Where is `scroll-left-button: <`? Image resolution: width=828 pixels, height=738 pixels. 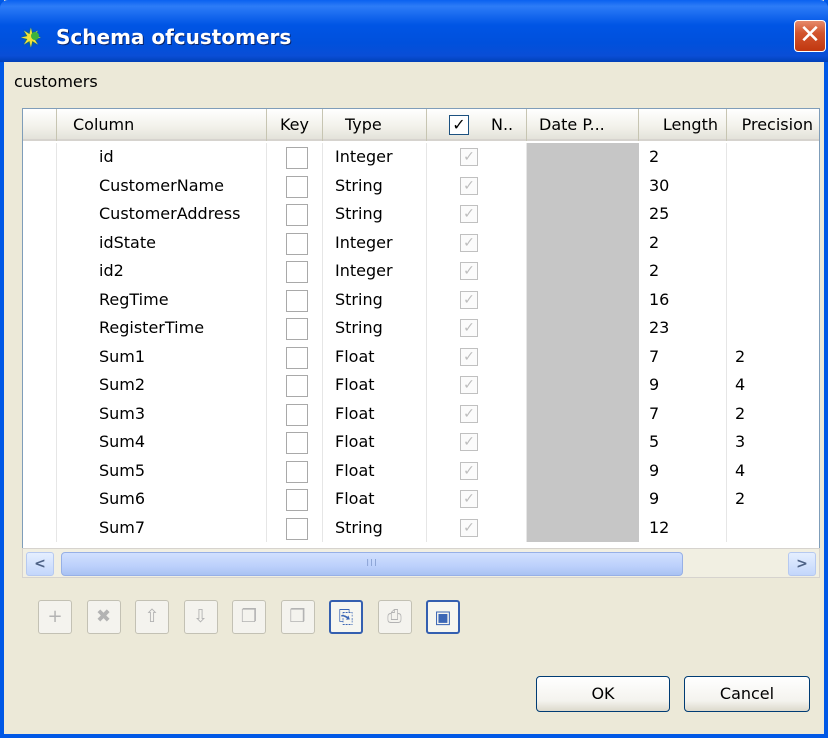 scroll-left-button: < is located at coordinates (40, 564).